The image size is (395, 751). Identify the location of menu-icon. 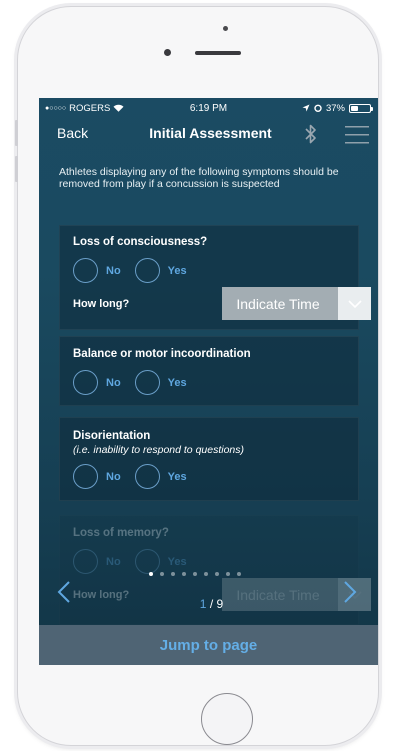
(357, 135).